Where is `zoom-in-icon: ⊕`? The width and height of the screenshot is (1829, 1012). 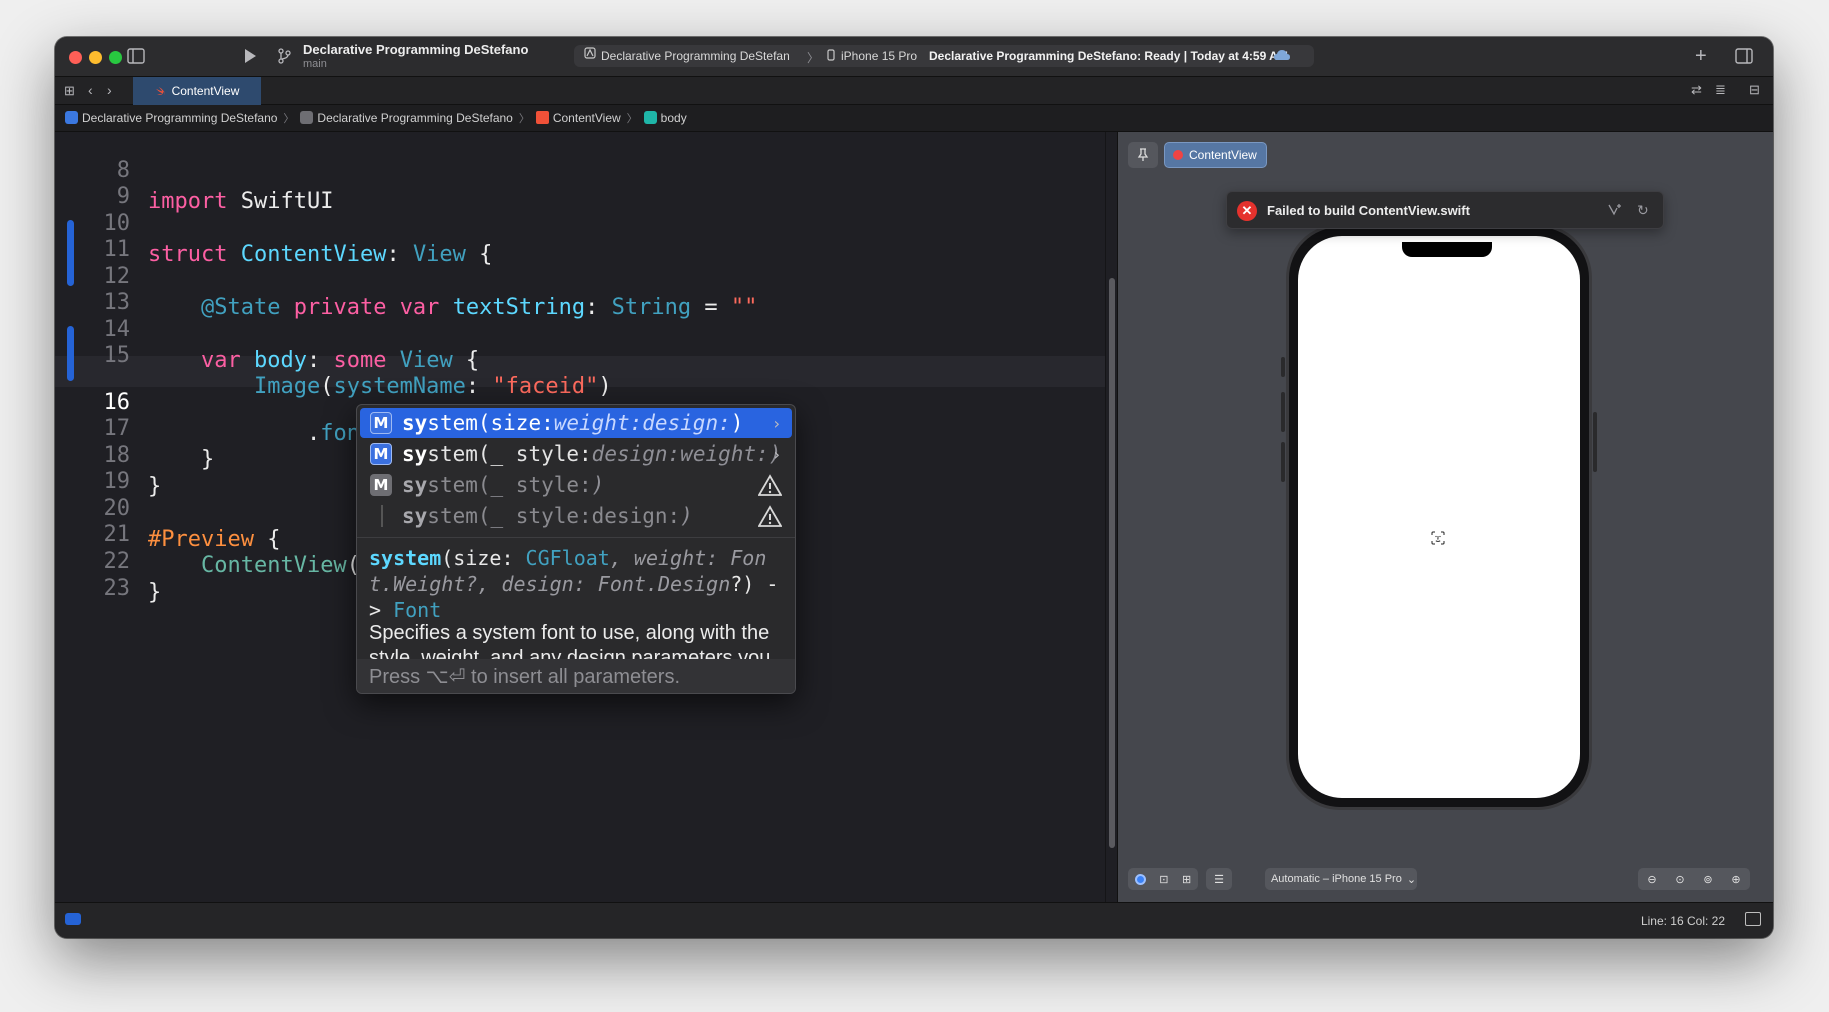
zoom-in-icon: ⊕ is located at coordinates (1735, 879).